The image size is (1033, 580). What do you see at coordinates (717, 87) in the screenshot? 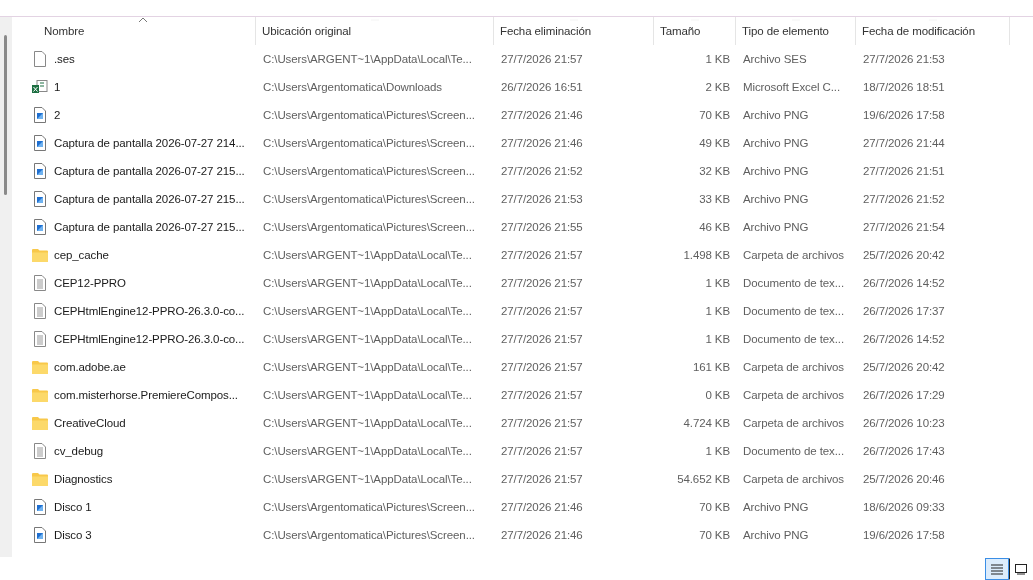
I see `size-cell: 2 KB` at bounding box center [717, 87].